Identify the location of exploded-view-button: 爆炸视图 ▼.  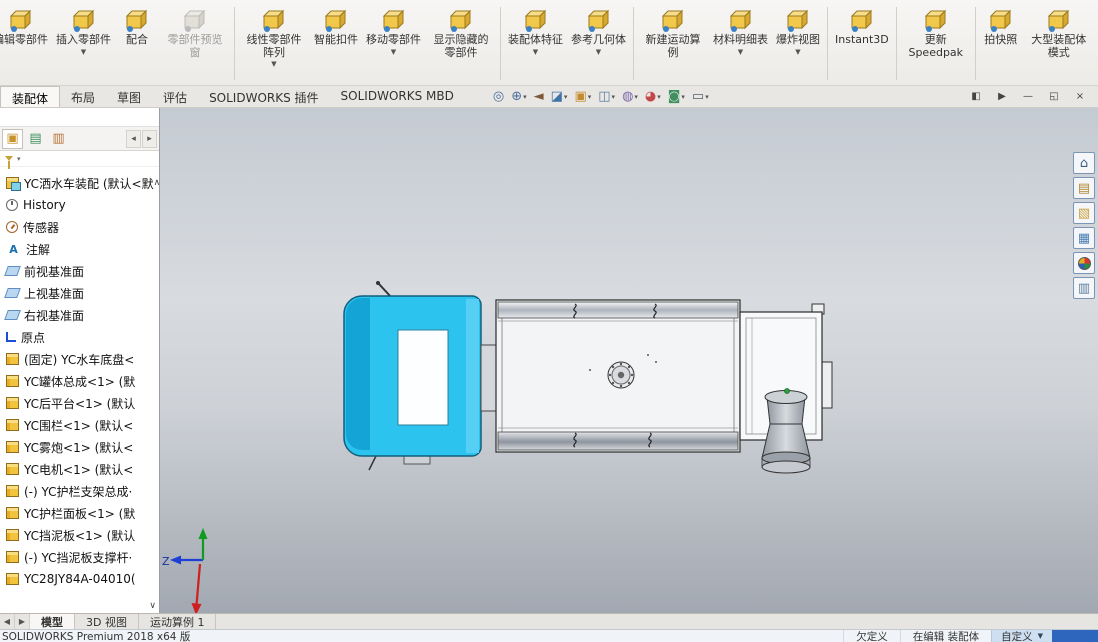
(798, 43).